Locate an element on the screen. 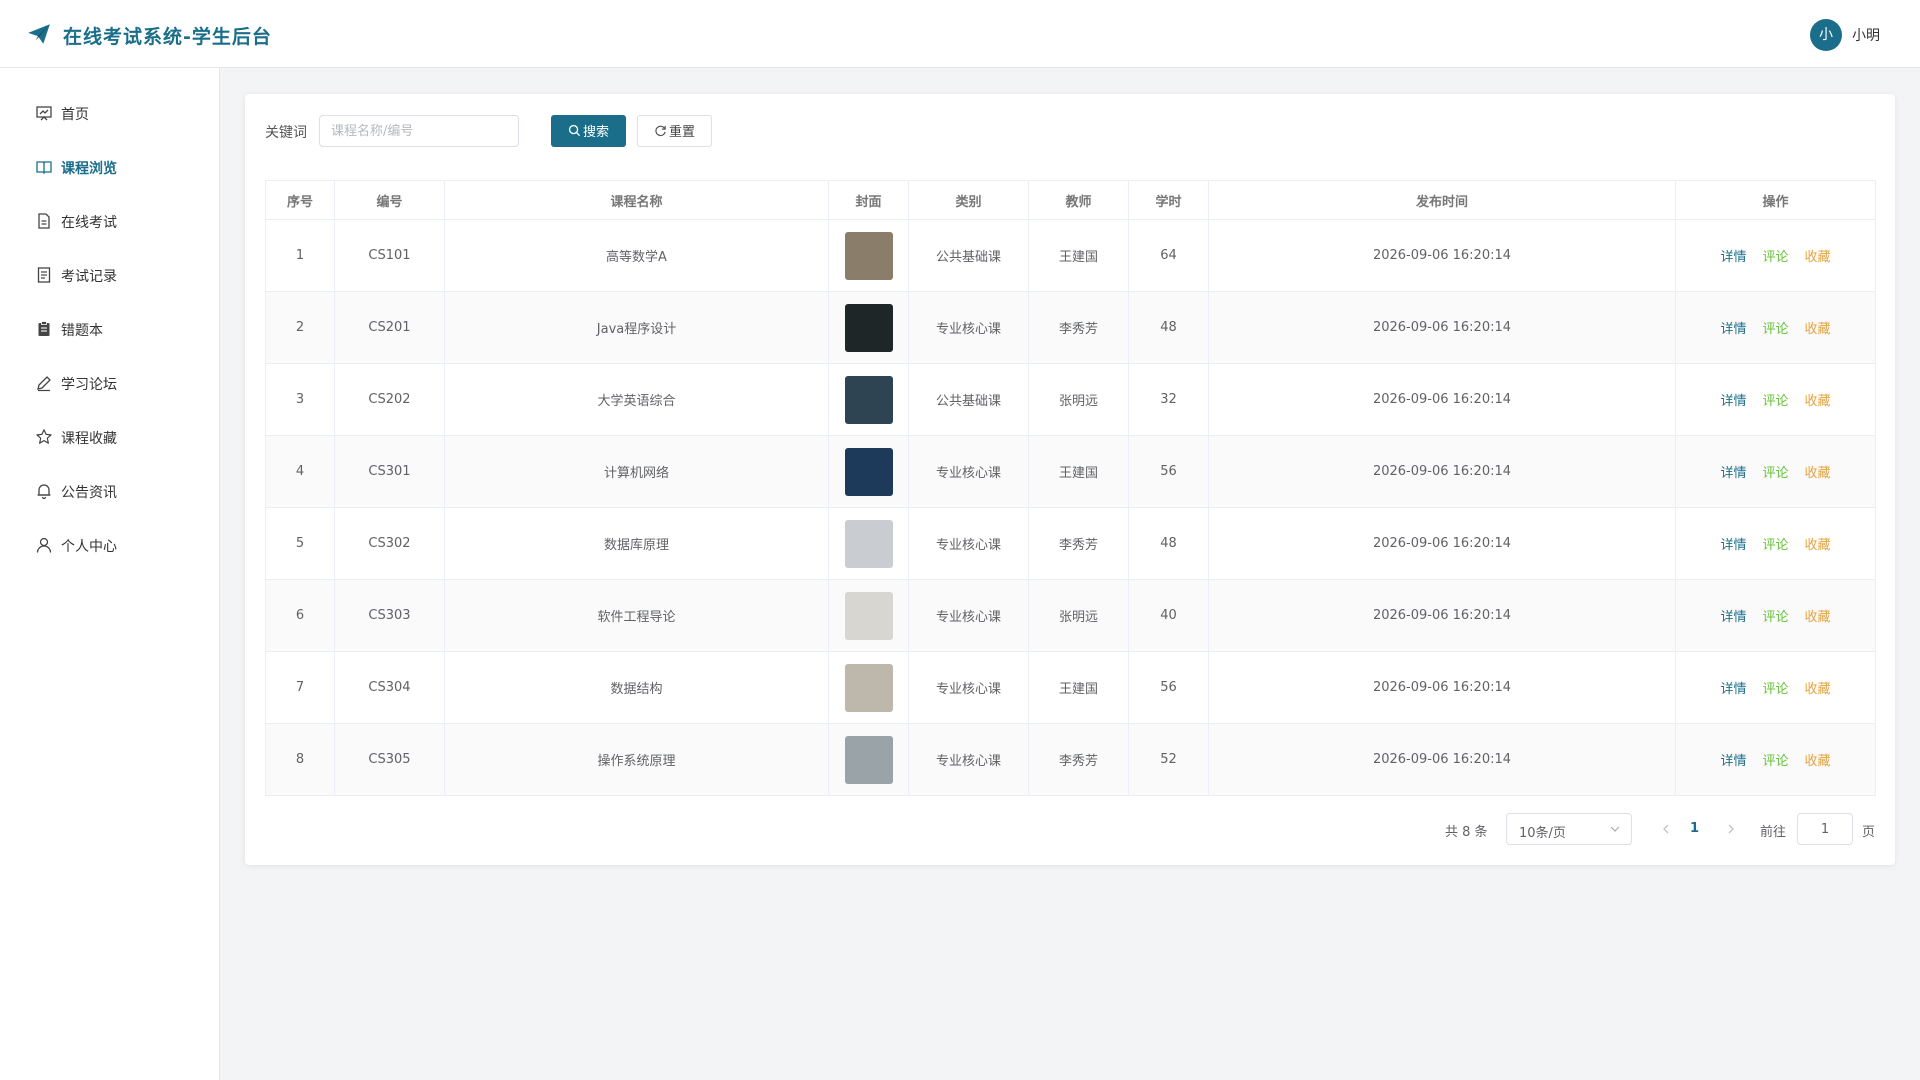 The height and width of the screenshot is (1080, 1920). pen-icon is located at coordinates (44, 384).